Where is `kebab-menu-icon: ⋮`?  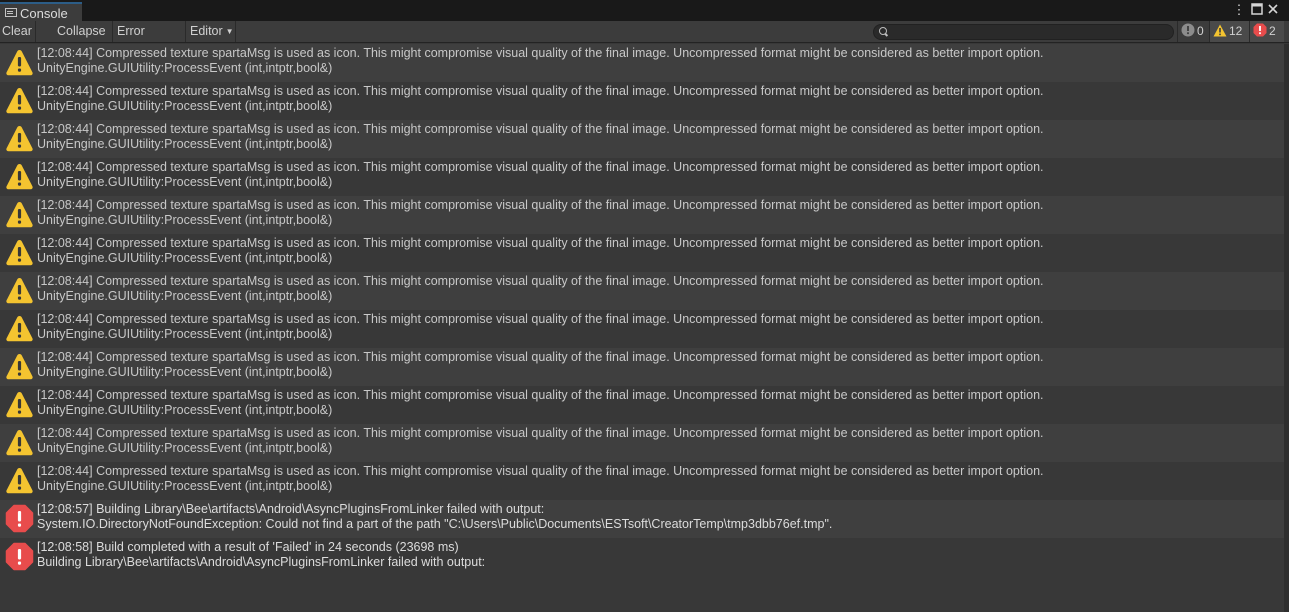
kebab-menu-icon: ⋮ is located at coordinates (1239, 10).